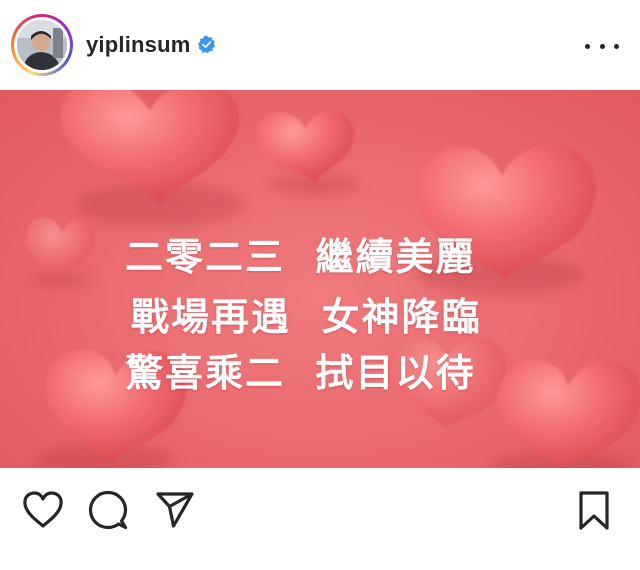  I want to click on caption-line-3: 驚喜乘二 拭目以待, so click(300, 373).